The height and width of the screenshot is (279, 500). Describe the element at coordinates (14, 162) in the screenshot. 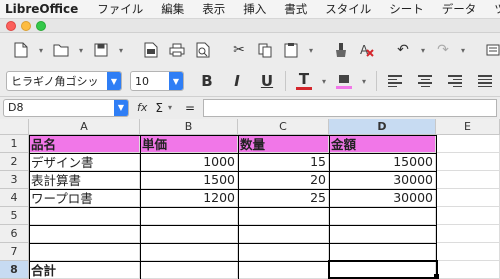

I see `row-header-2: 2` at that location.